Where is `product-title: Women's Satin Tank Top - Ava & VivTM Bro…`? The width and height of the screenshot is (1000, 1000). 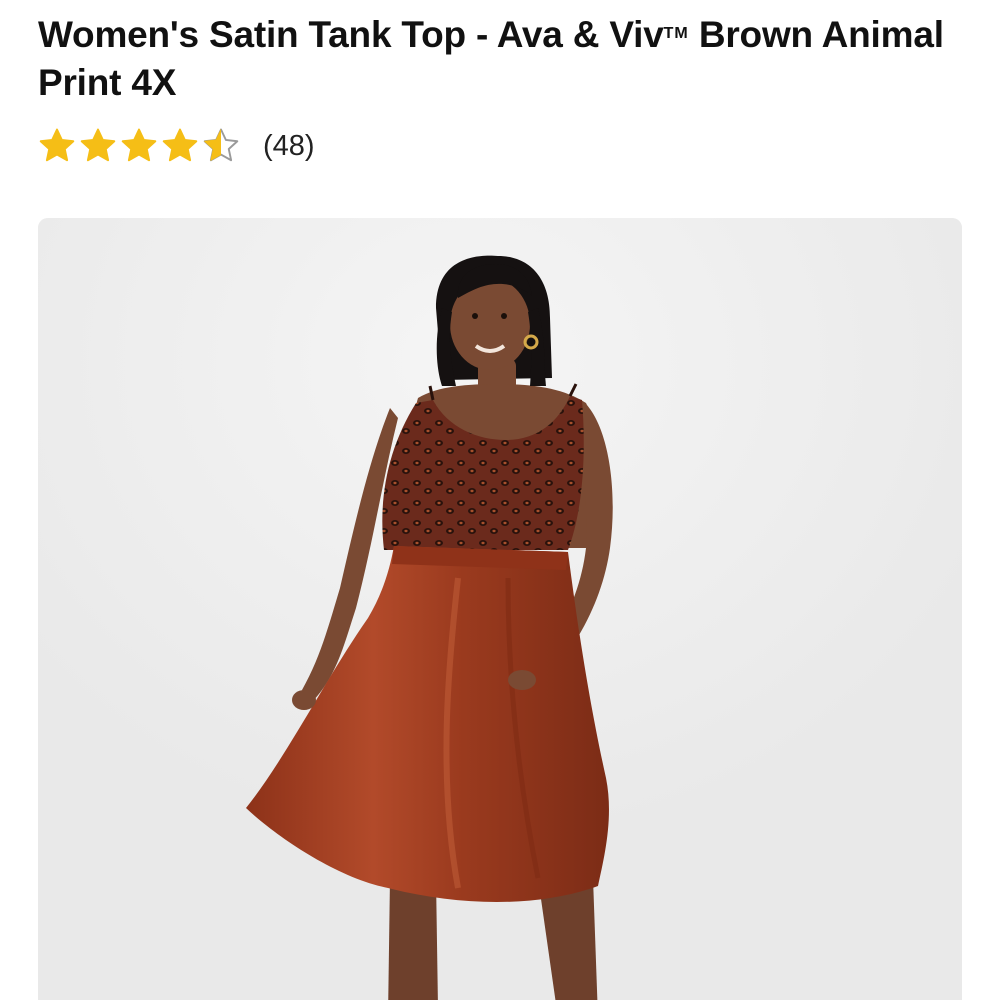
product-title: Women's Satin Tank Top - Ava & VivTM Bro… is located at coordinates (503, 58).